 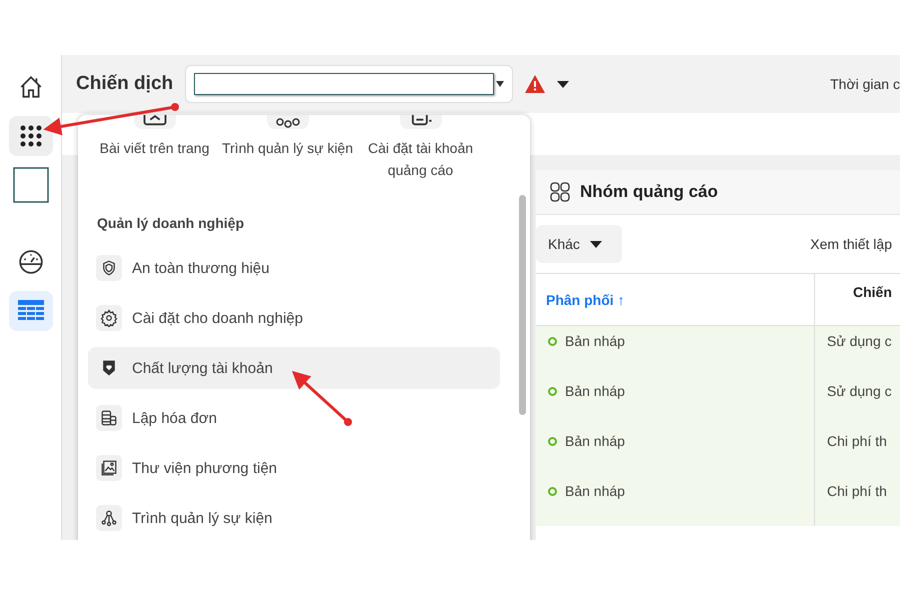 What do you see at coordinates (322, 398) in the screenshot?
I see `annotation-arrow` at bounding box center [322, 398].